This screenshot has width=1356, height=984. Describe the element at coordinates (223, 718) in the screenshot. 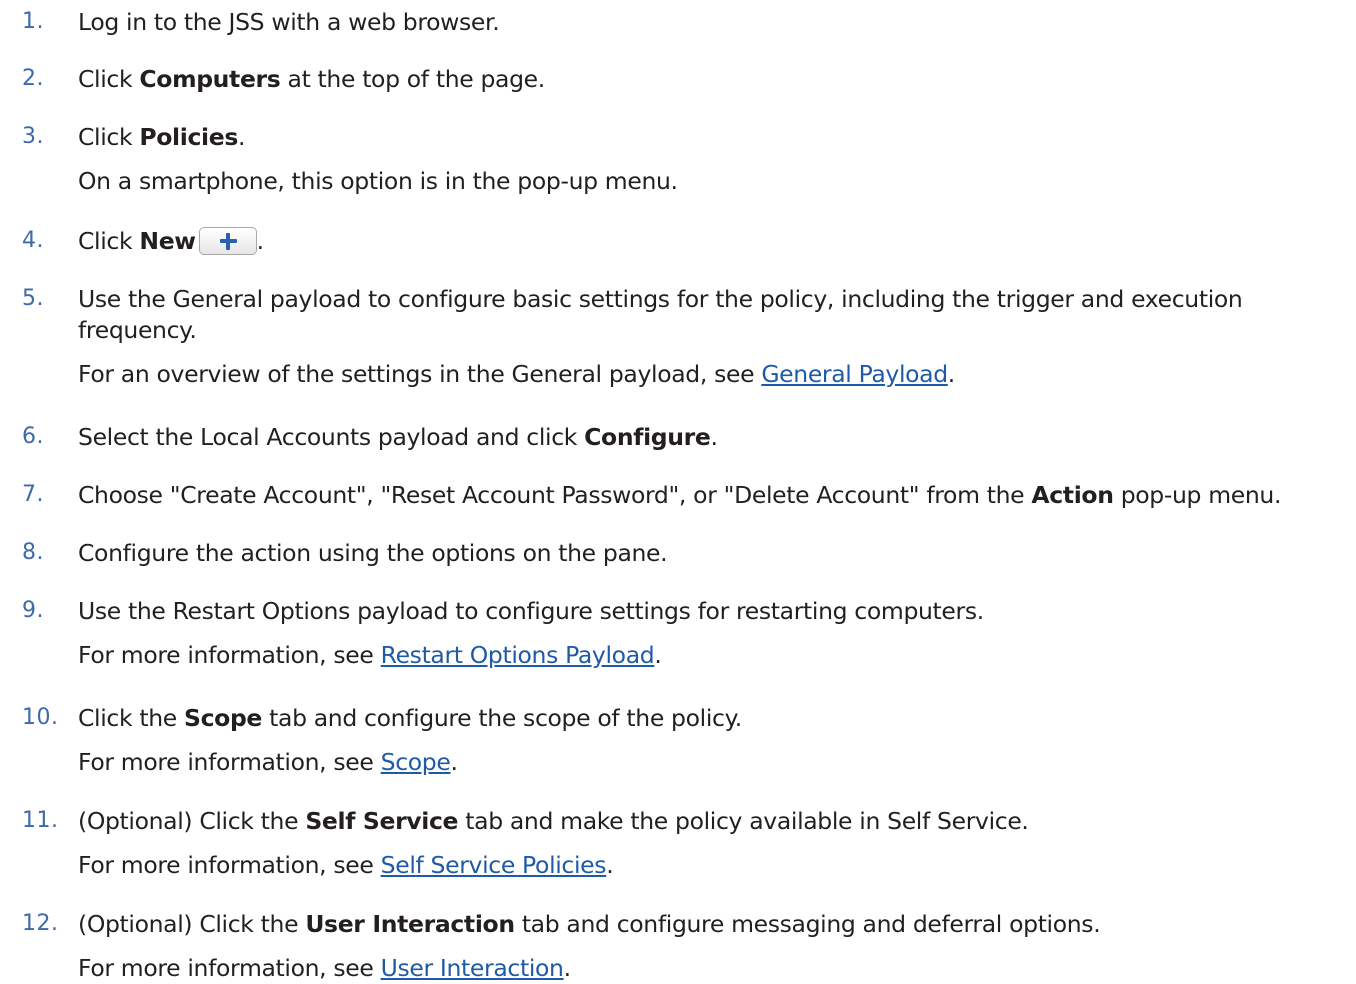

I see `ui-term-scope: Scope` at that location.